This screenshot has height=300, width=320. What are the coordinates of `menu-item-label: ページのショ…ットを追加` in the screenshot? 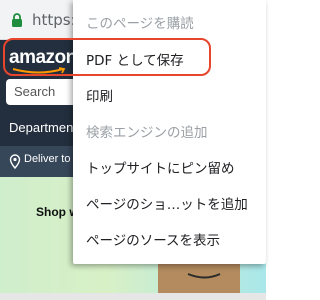 It's located at (167, 205).